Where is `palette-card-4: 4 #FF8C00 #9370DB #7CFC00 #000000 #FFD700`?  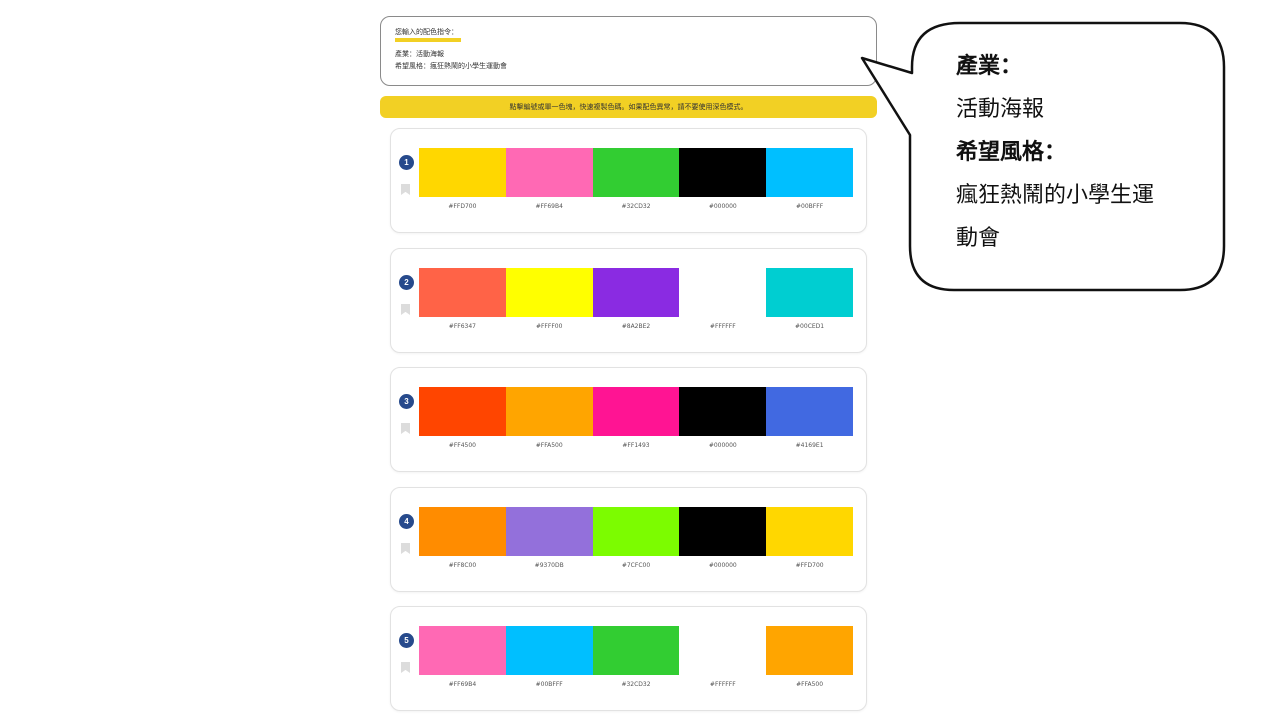 palette-card-4: 4 #FF8C00 #9370DB #7CFC00 #000000 #FFD700 is located at coordinates (628, 539).